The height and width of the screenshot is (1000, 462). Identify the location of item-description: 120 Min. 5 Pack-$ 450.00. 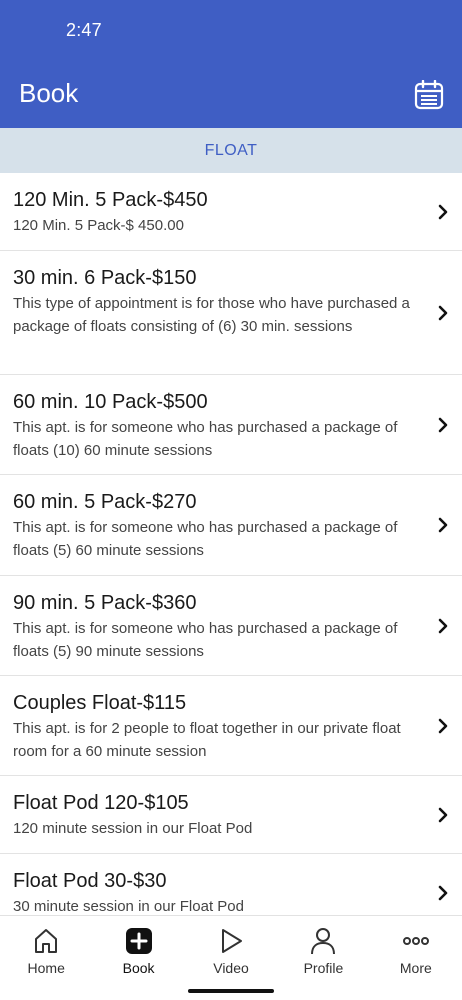
(98, 225).